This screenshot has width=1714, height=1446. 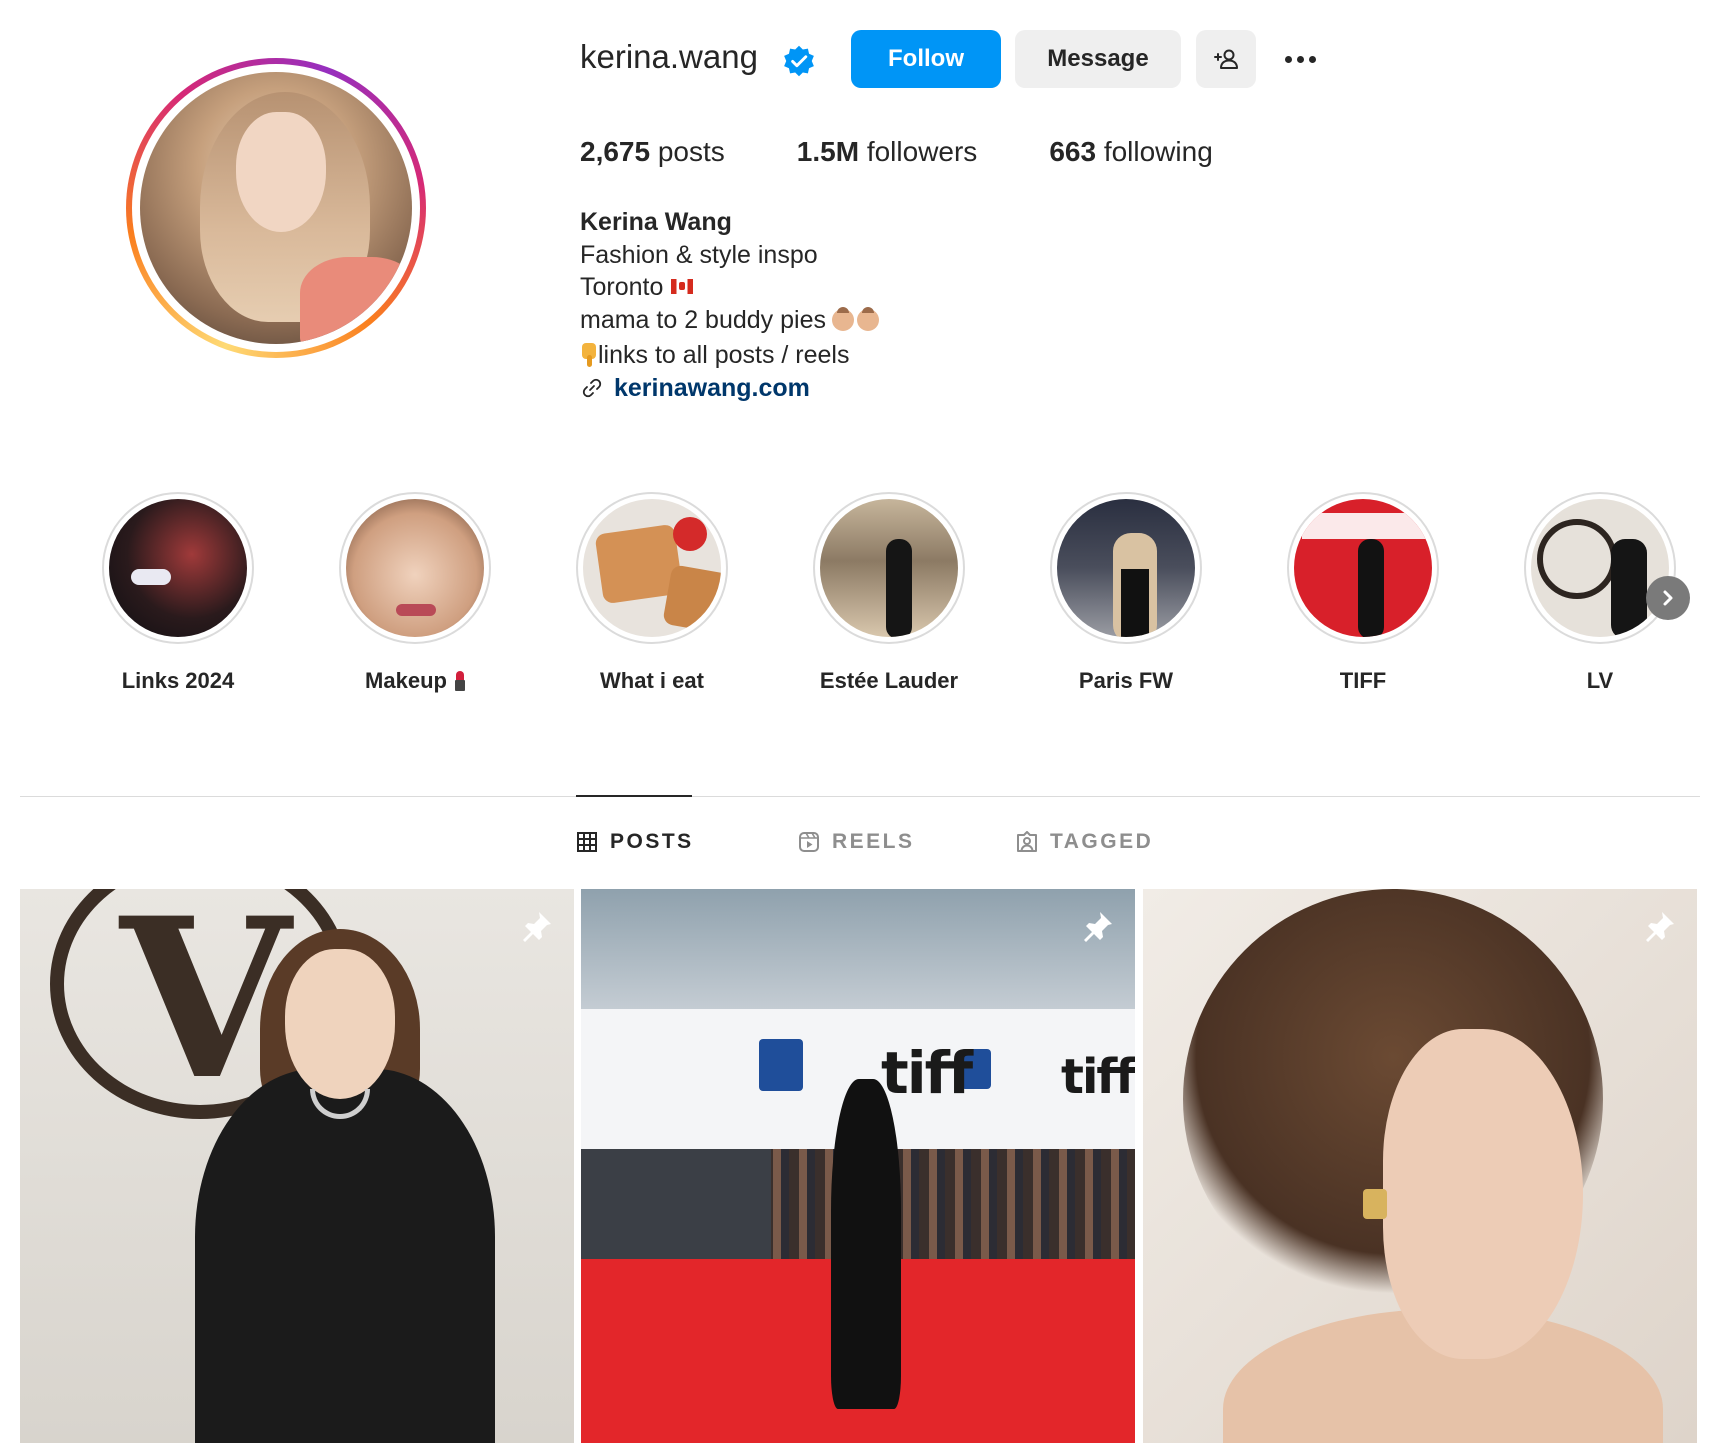 I want to click on highlight-label: Estée Lauder, so click(x=889, y=680).